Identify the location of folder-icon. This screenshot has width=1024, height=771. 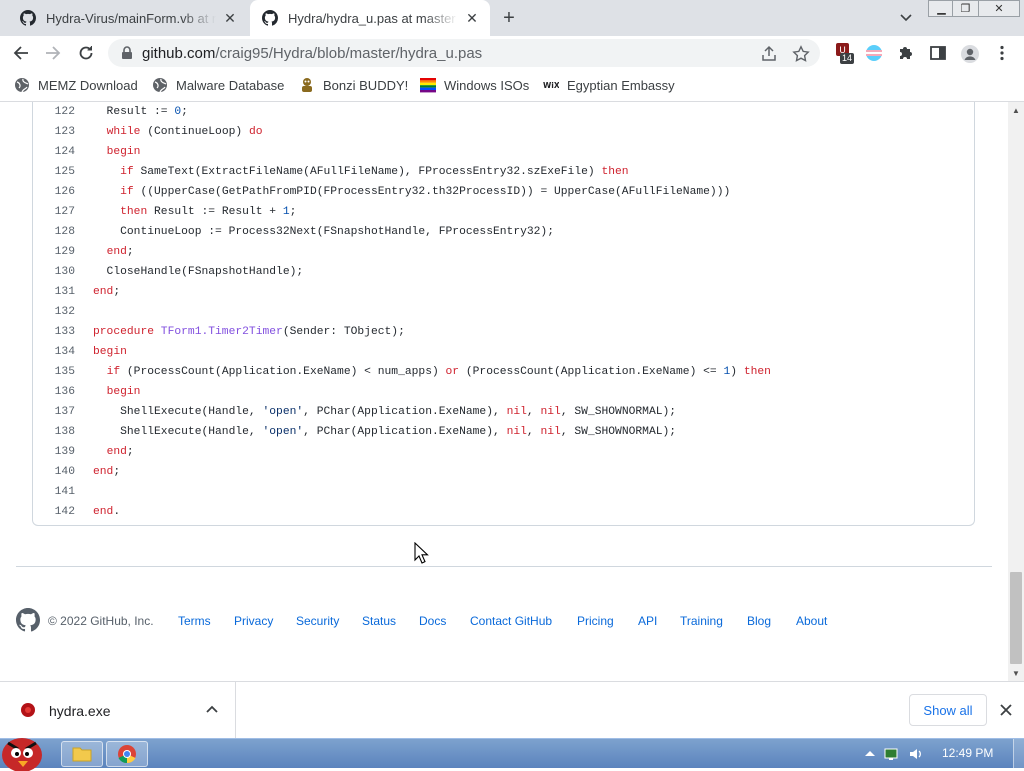
(82, 754).